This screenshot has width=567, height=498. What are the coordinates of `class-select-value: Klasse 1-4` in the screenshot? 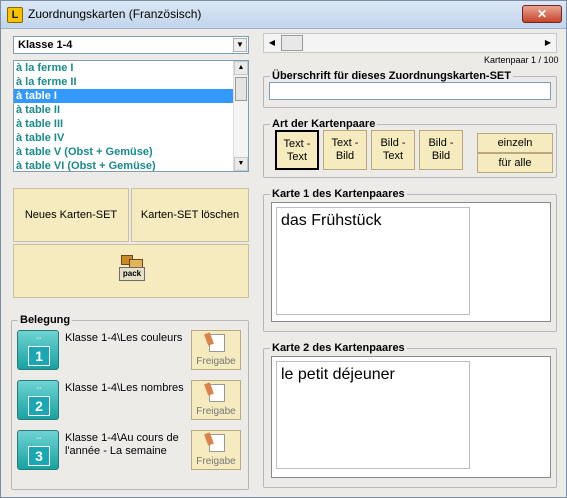 It's located at (45, 45).